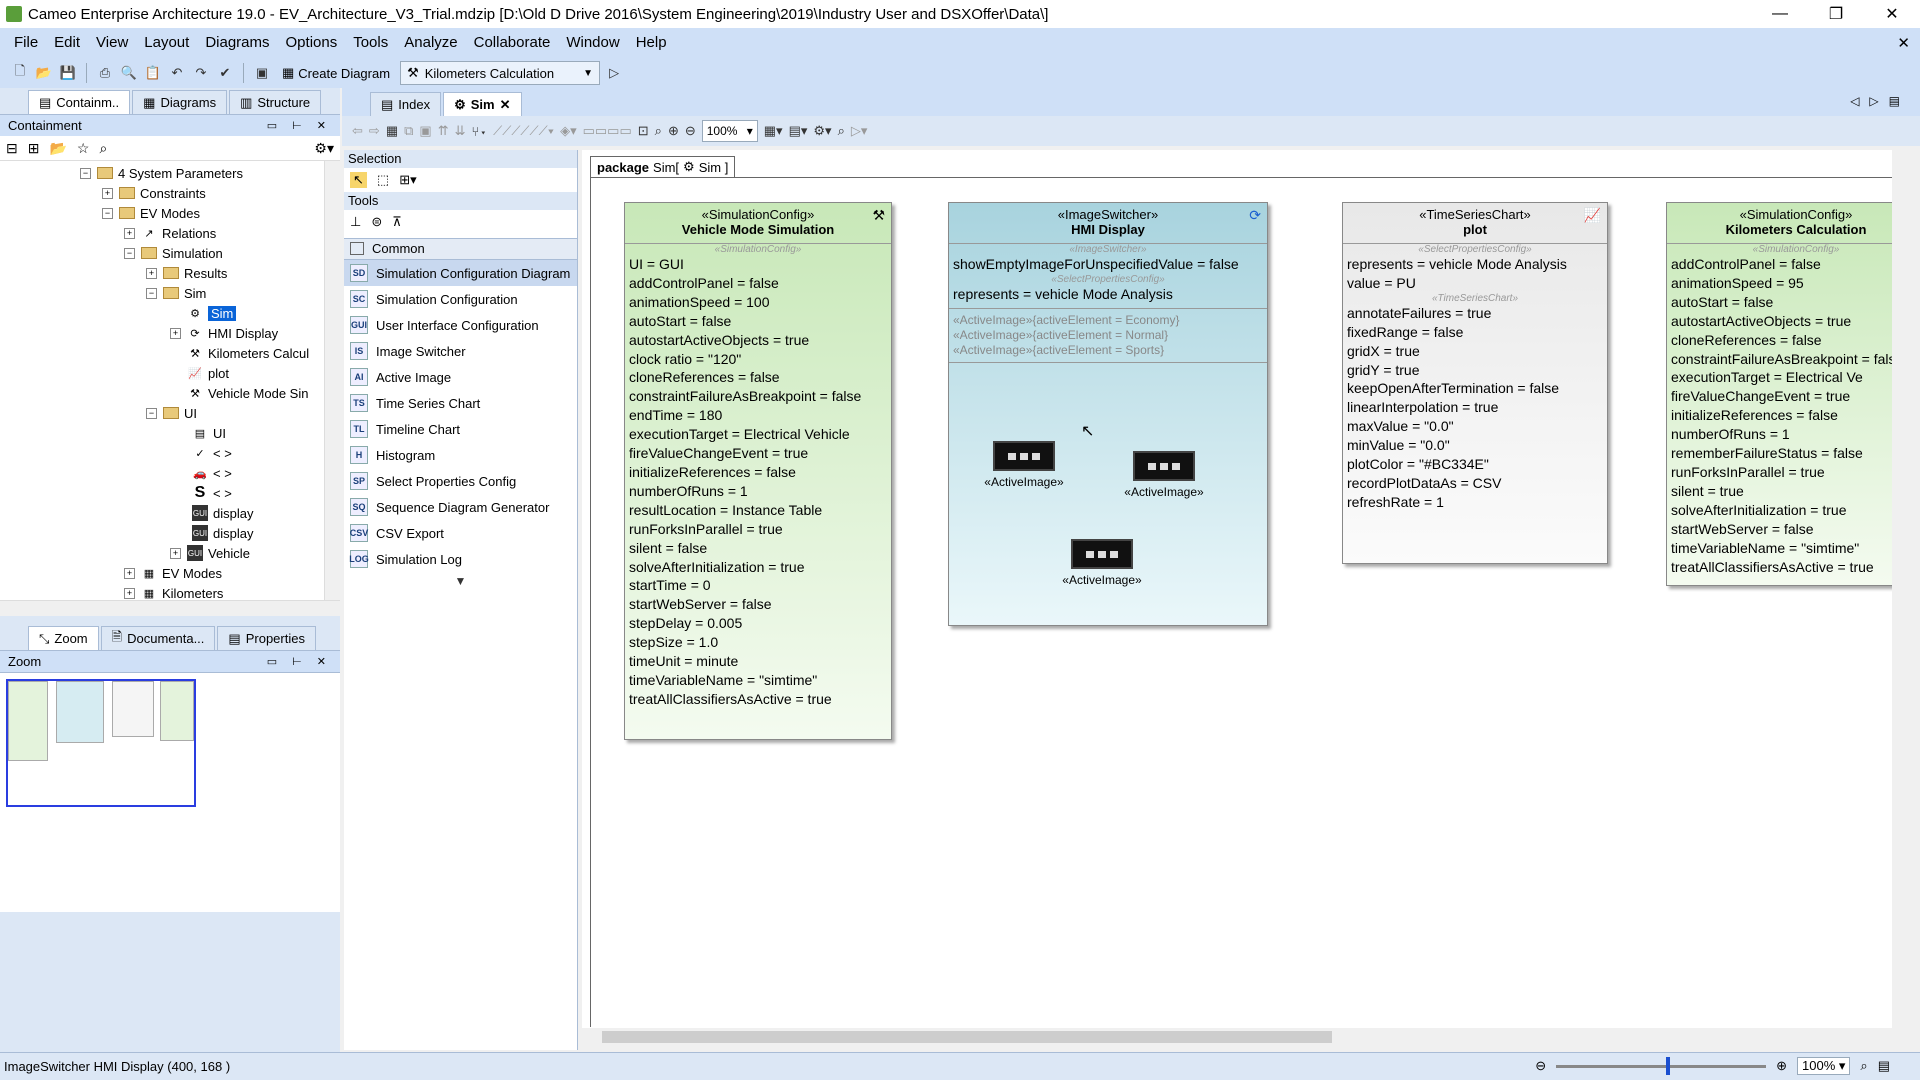  What do you see at coordinates (173, 573) in the screenshot?
I see `tree-item: + ▦ EV Modes` at bounding box center [173, 573].